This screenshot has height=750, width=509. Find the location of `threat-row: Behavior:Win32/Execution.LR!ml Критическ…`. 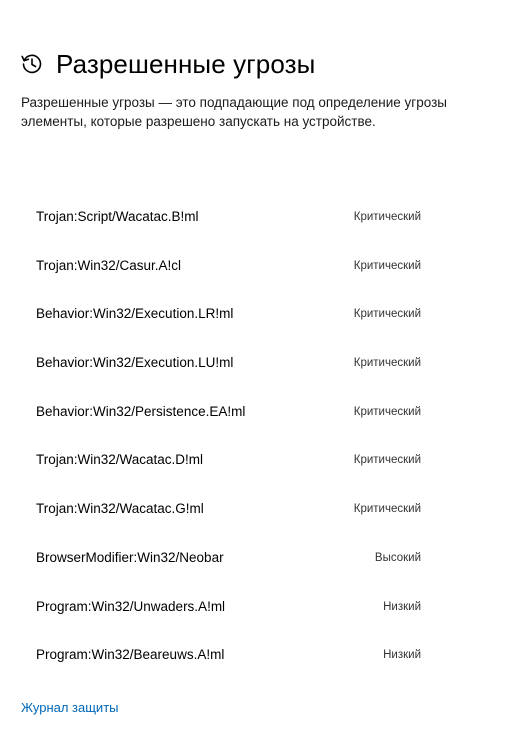

threat-row: Behavior:Win32/Execution.LR!ml Критическ… is located at coordinates (254, 314).